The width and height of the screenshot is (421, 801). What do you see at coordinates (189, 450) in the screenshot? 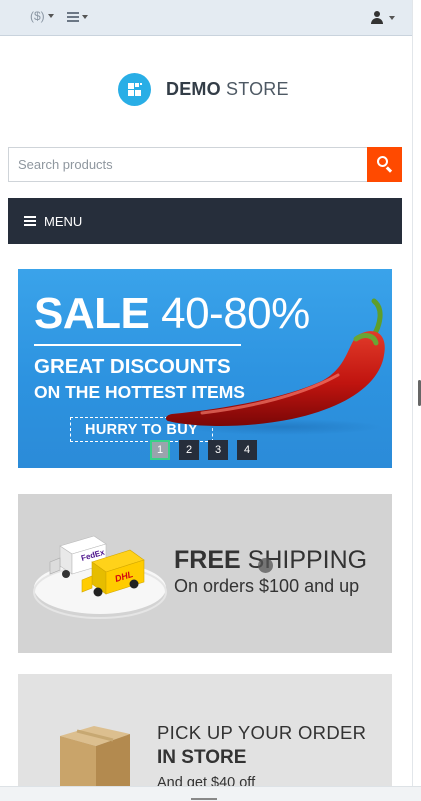
I see `slide-dot-2: 2` at bounding box center [189, 450].